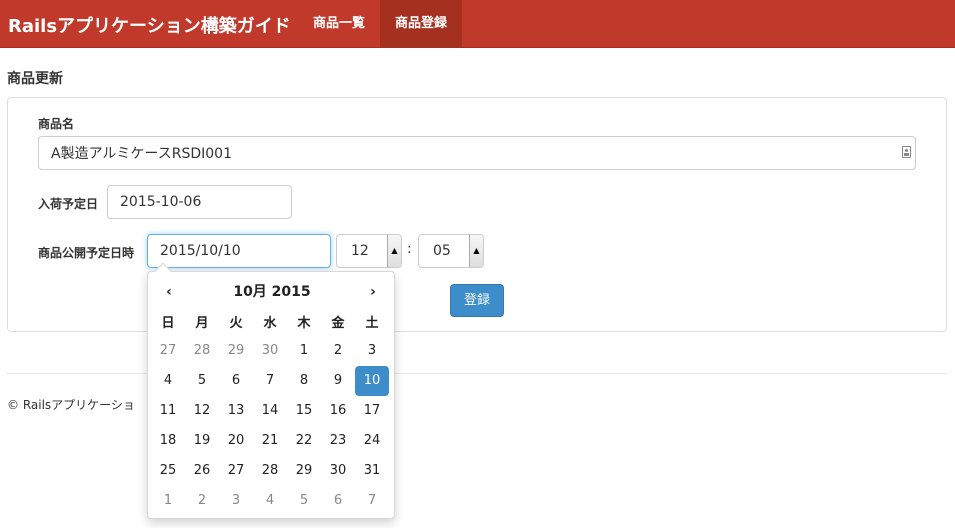 Image resolution: width=955 pixels, height=528 pixels. Describe the element at coordinates (236, 411) in the screenshot. I see `datepicker-day: 13` at that location.